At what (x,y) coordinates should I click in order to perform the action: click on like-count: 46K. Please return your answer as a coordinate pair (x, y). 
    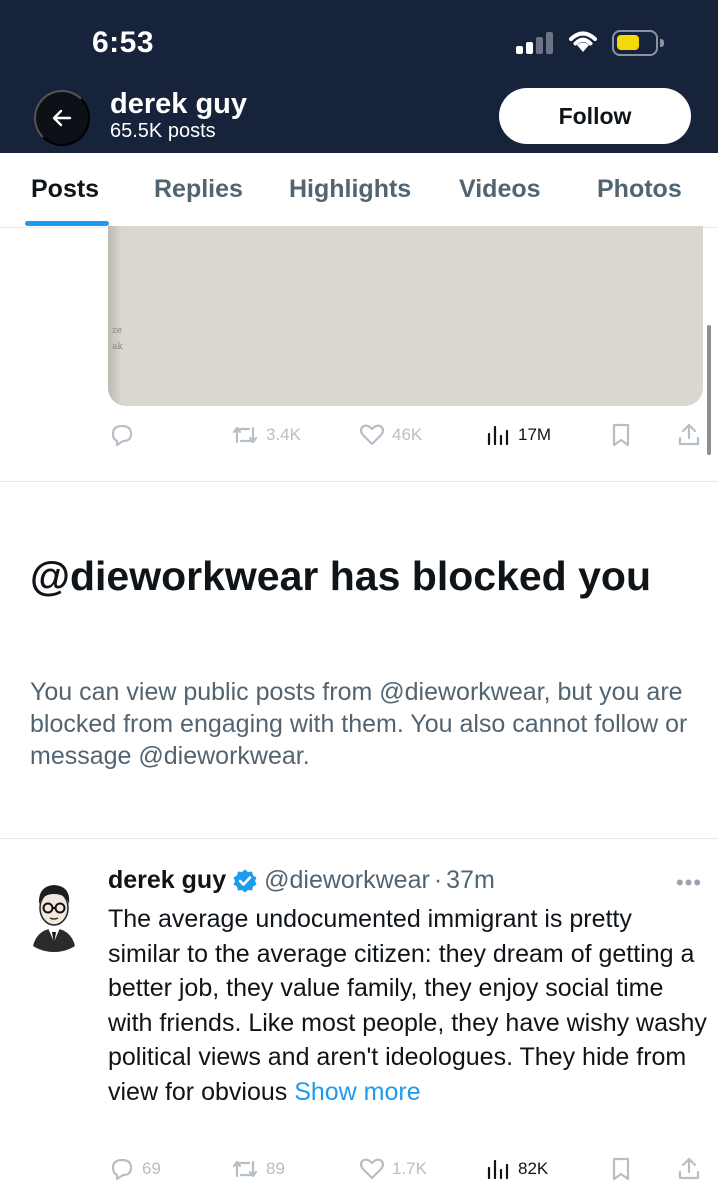
    Looking at the image, I should click on (407, 434).